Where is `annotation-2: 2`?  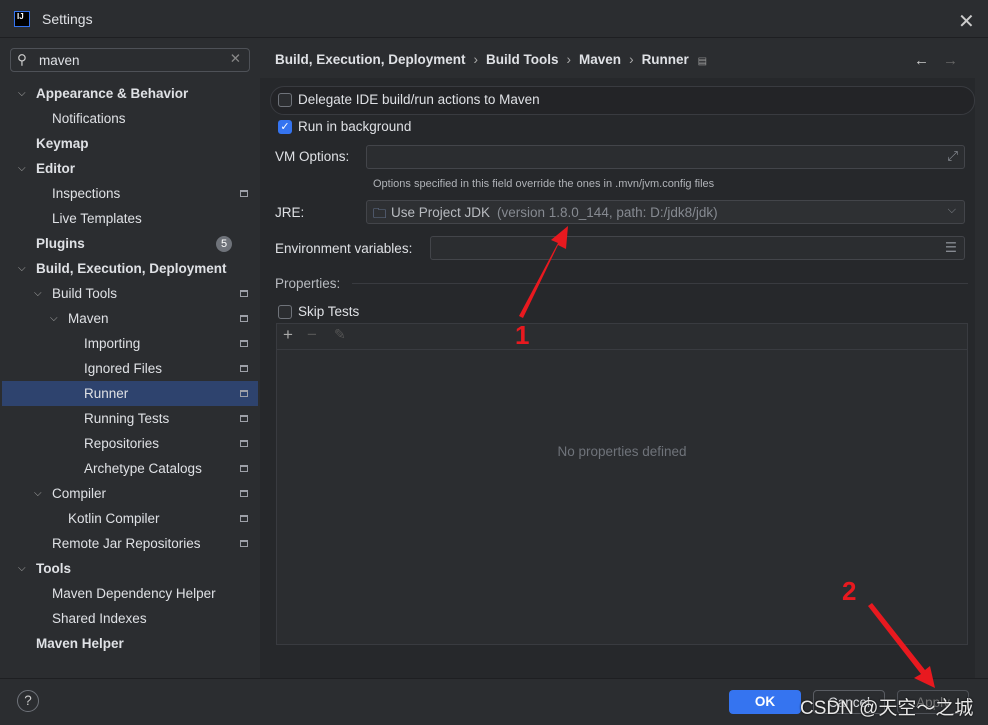 annotation-2: 2 is located at coordinates (849, 591).